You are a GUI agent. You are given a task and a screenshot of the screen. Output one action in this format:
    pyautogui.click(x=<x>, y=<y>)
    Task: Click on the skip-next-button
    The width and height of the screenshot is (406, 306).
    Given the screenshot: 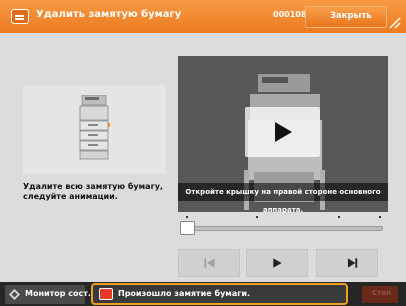 What is the action you would take?
    pyautogui.click(x=347, y=263)
    